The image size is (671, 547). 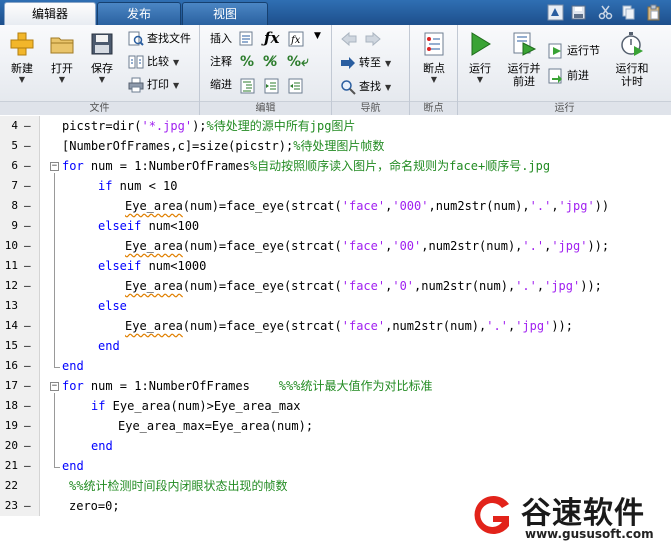 What do you see at coordinates (555, 12) in the screenshot?
I see `layout-icon` at bounding box center [555, 12].